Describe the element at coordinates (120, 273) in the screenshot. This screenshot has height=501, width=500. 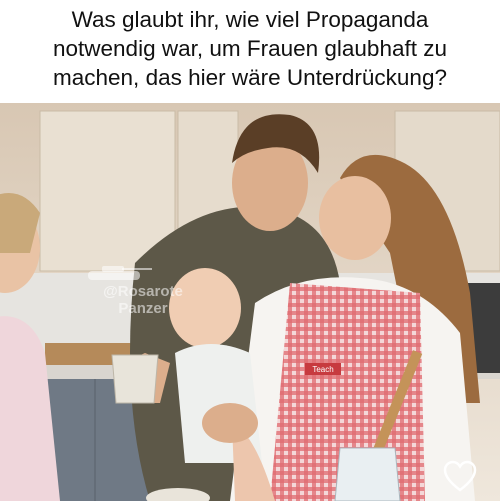
I see `tank-icon` at that location.